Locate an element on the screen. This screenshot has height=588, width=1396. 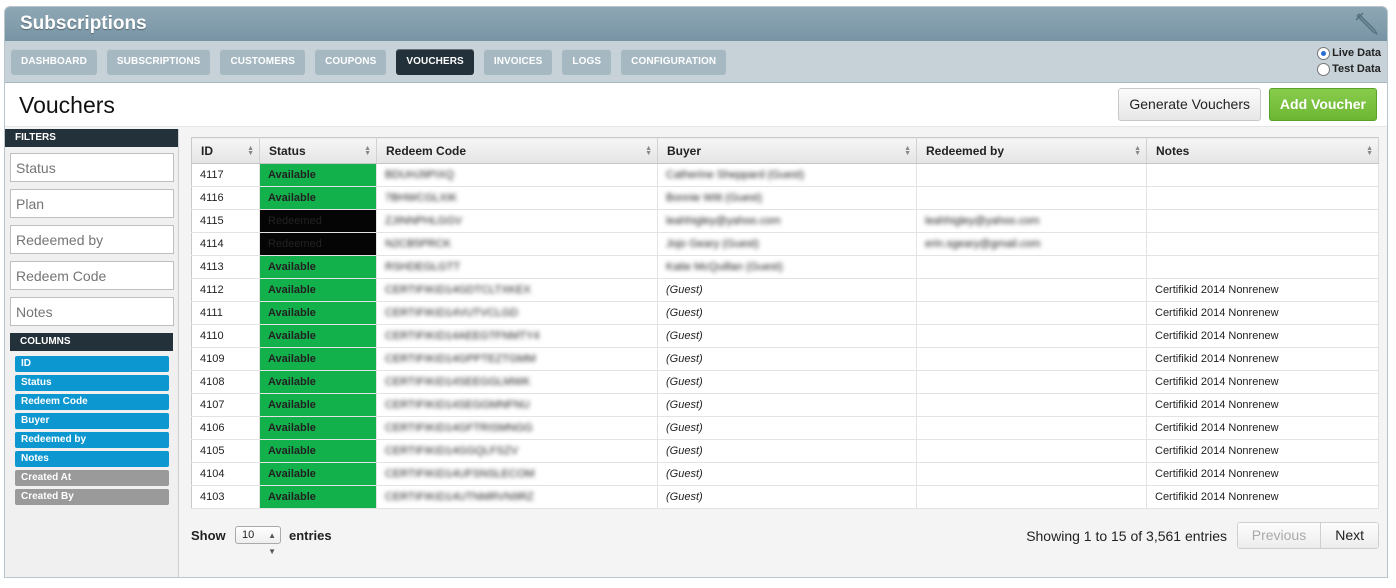
redeem-code-cell: CERTIFIKID14VUTVCLGD is located at coordinates (517, 313).